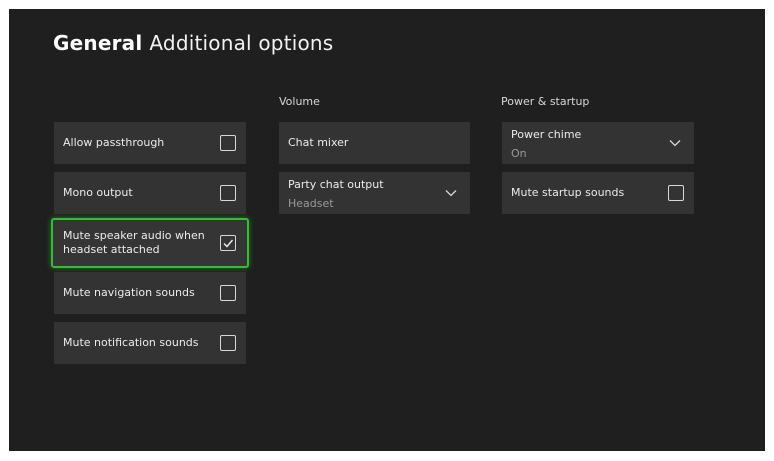 This screenshot has height=461, width=774. I want to click on mute-notification-sounds-label: Mute notification sounds, so click(131, 342).